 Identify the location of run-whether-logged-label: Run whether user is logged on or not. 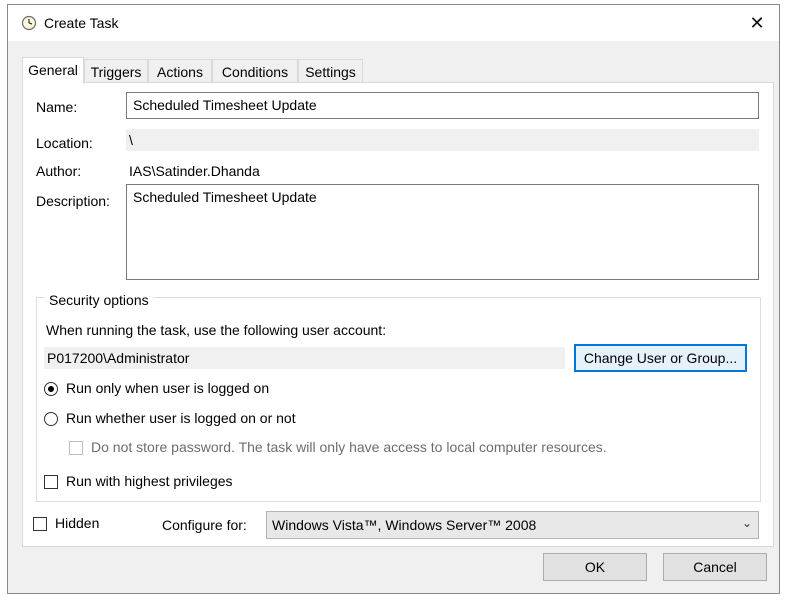
(181, 418).